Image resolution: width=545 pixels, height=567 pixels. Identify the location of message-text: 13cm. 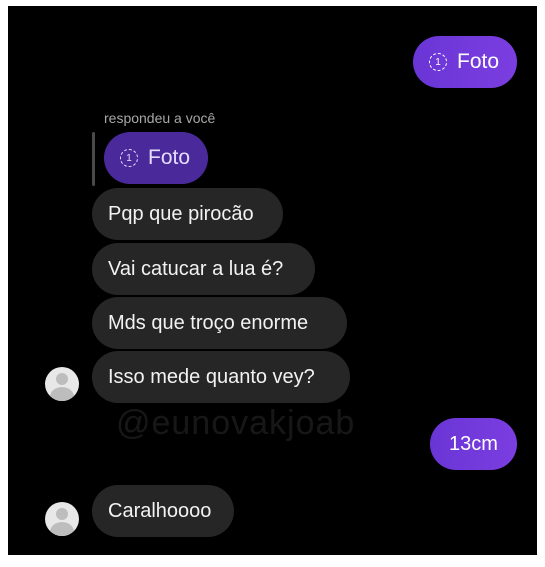
(473, 443).